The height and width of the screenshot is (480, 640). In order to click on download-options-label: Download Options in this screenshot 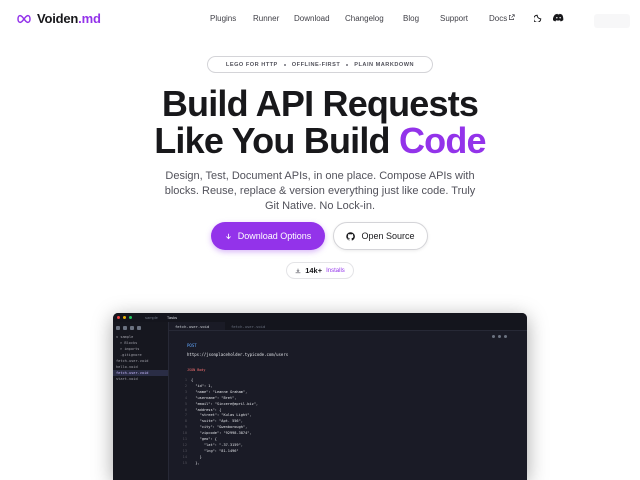, I will do `click(274, 236)`.